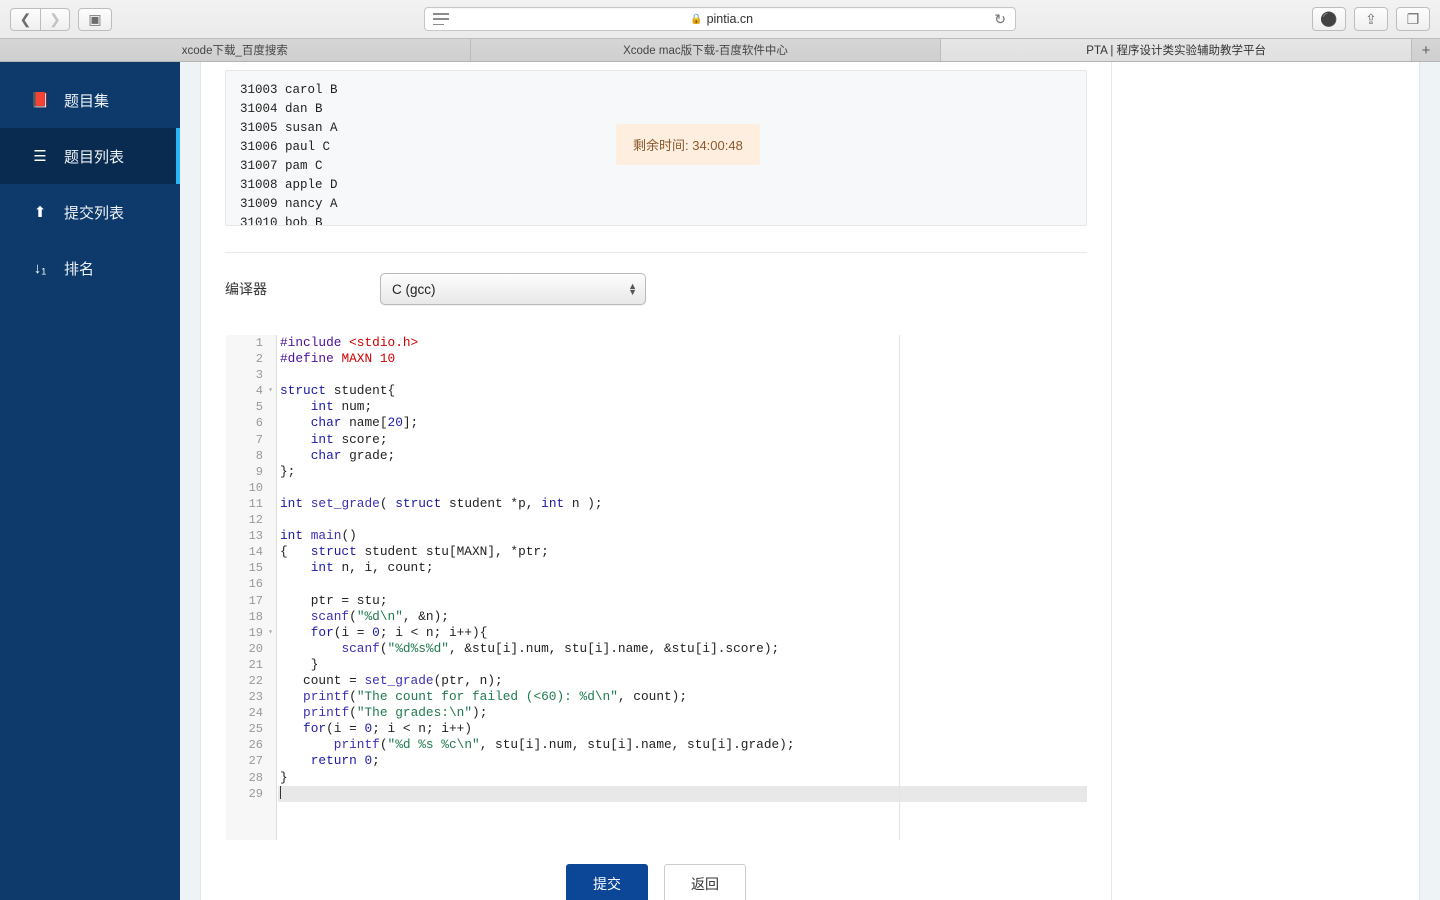  What do you see at coordinates (259, 407) in the screenshot?
I see `editor-line-number: 5` at bounding box center [259, 407].